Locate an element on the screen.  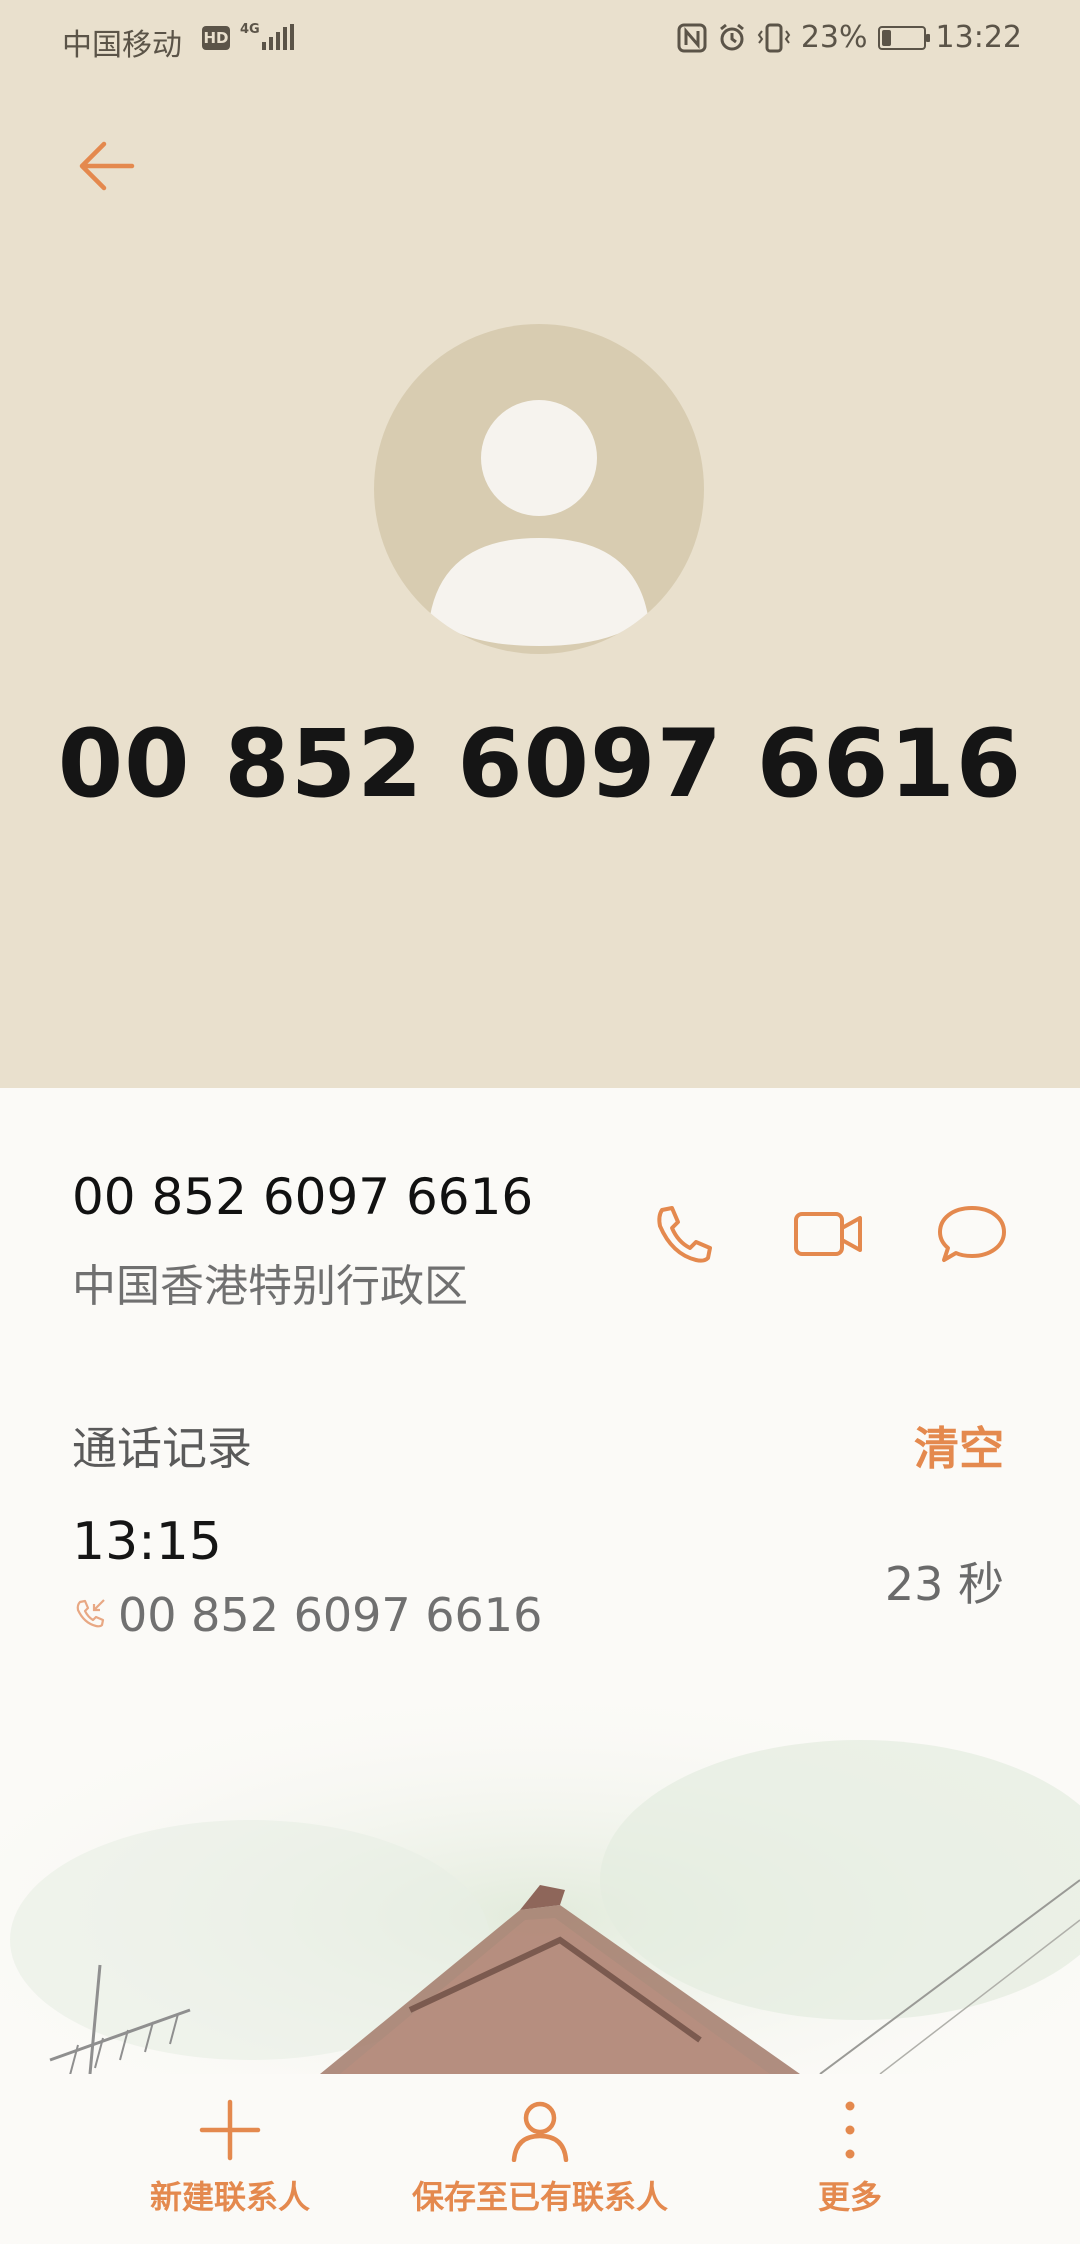
save-to-existing-label: 保存至已有联系人 is located at coordinates (539, 2197).